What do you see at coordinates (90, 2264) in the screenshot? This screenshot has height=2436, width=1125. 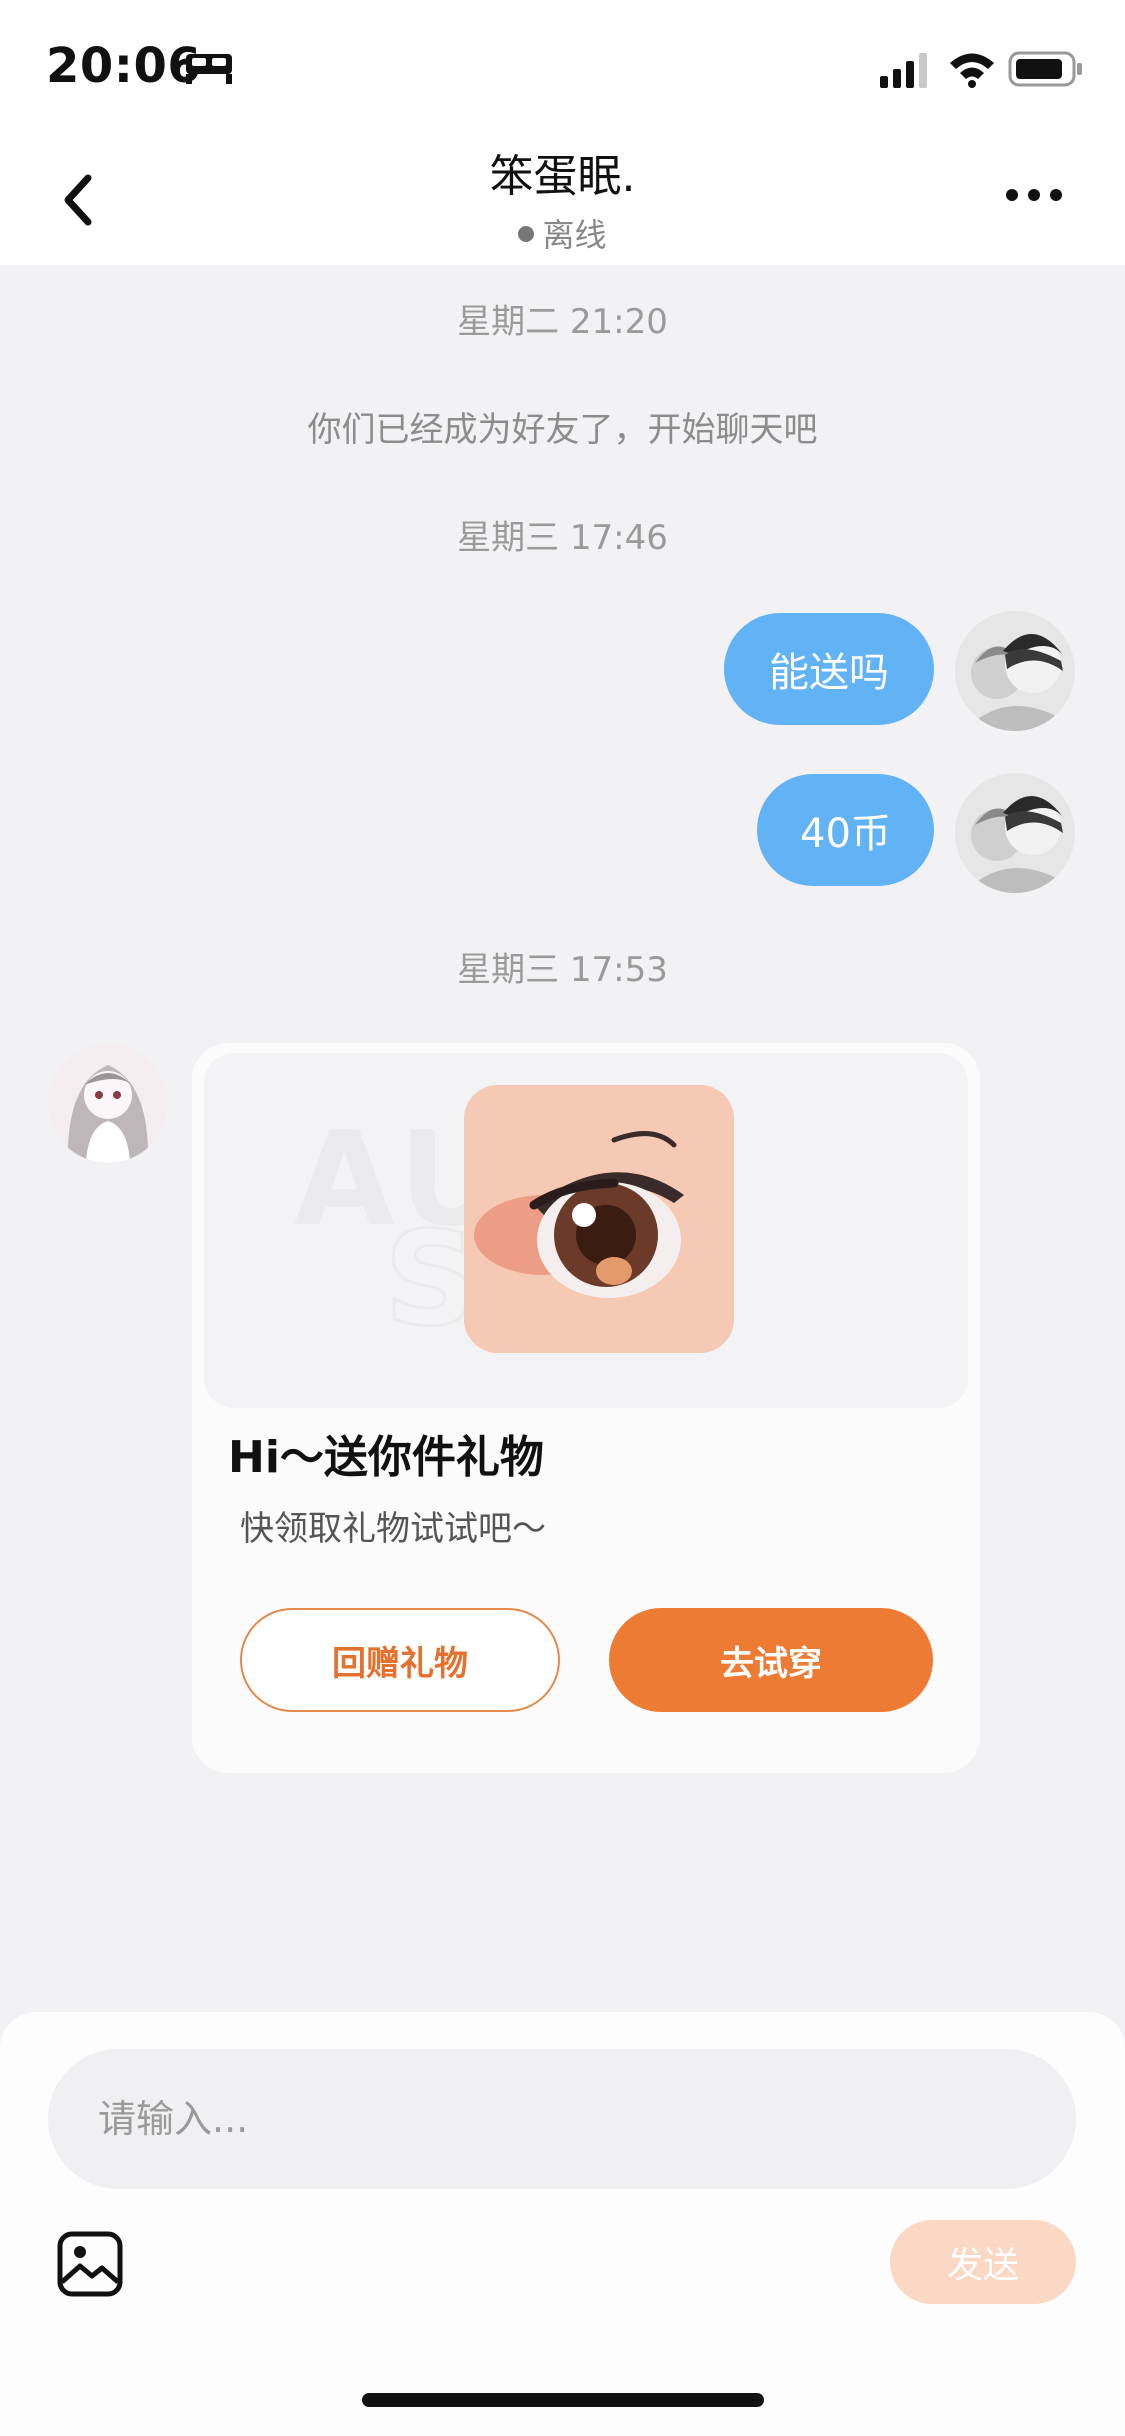 I see `image-icon` at bounding box center [90, 2264].